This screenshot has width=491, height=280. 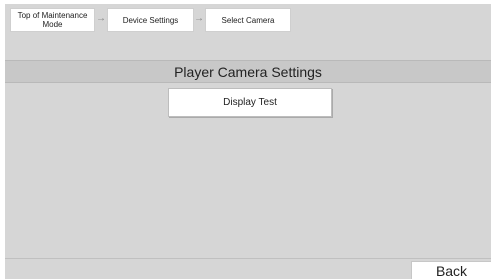 I want to click on breadcrumb-select-camera: Select Camera, so click(x=248, y=20).